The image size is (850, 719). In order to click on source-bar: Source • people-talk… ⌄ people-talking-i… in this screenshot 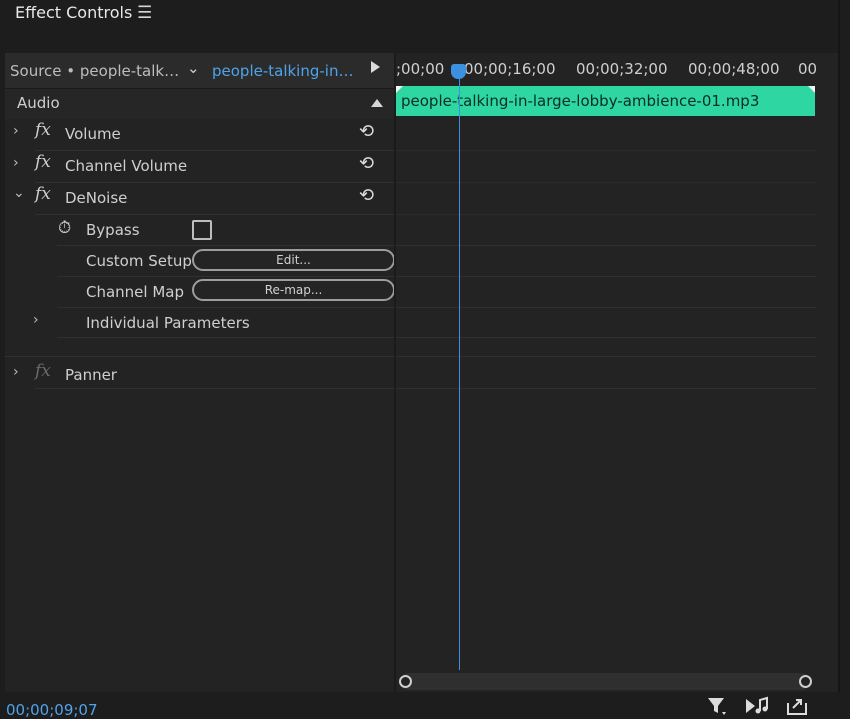, I will do `click(200, 71)`.